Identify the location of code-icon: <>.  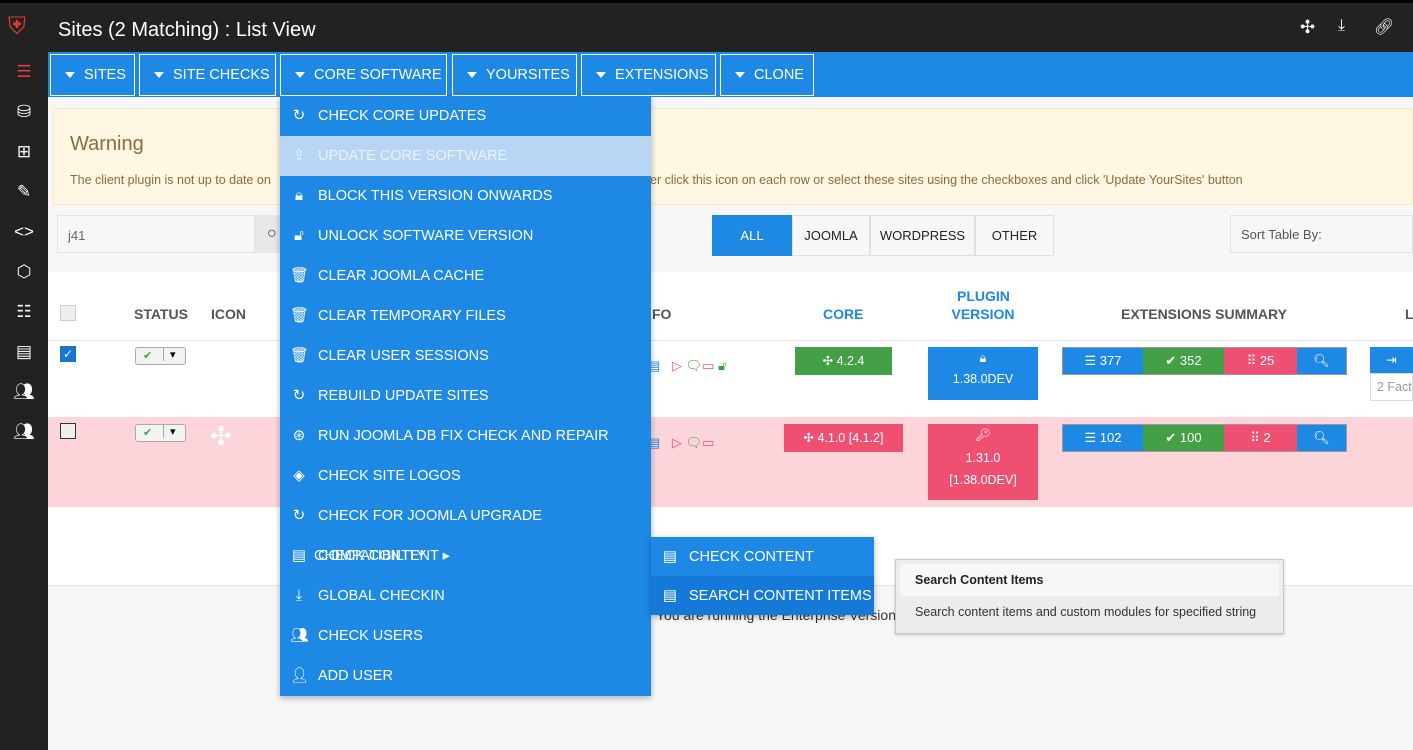
(24, 232).